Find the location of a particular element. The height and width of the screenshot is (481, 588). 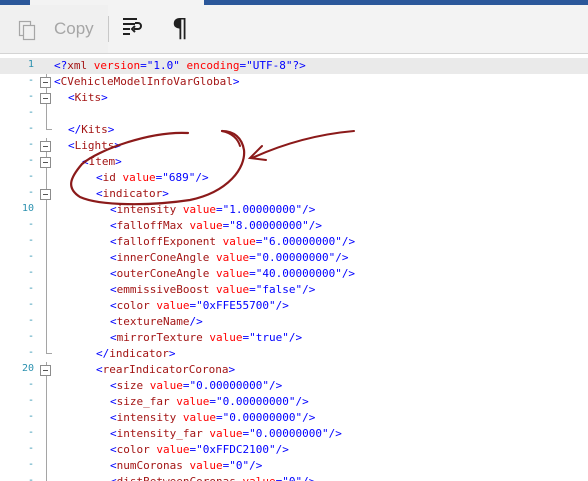

code-line: - <mirrorTexture value="true"/> is located at coordinates (294, 338).